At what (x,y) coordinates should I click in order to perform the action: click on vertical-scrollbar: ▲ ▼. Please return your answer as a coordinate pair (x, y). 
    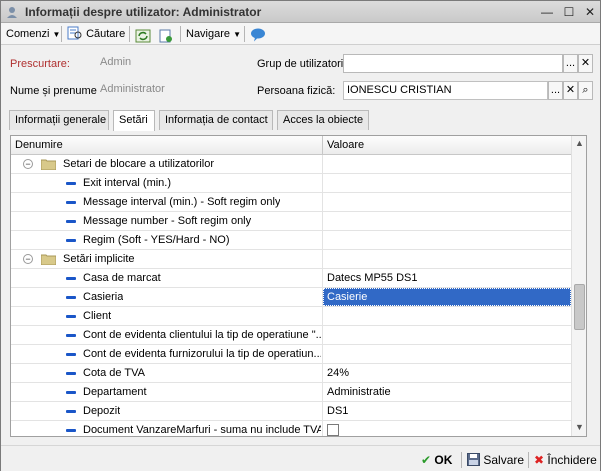
    Looking at the image, I should click on (578, 286).